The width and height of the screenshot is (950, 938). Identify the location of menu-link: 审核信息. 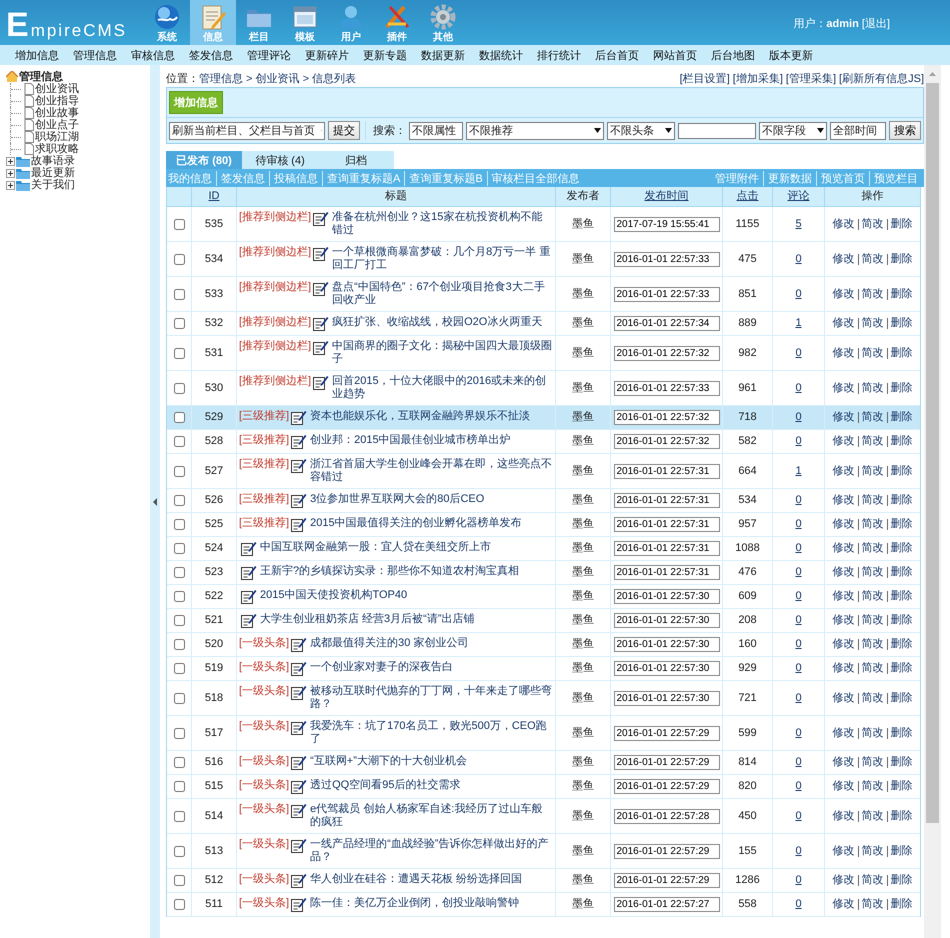
(153, 55).